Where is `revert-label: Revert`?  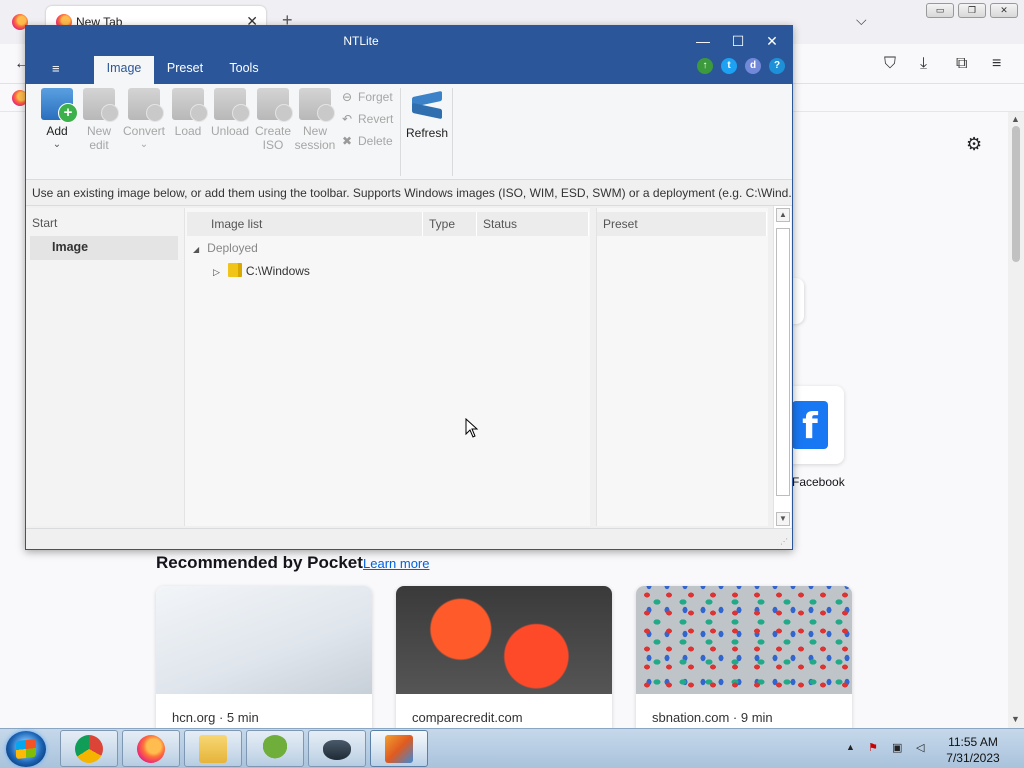
revert-label: Revert is located at coordinates (376, 119).